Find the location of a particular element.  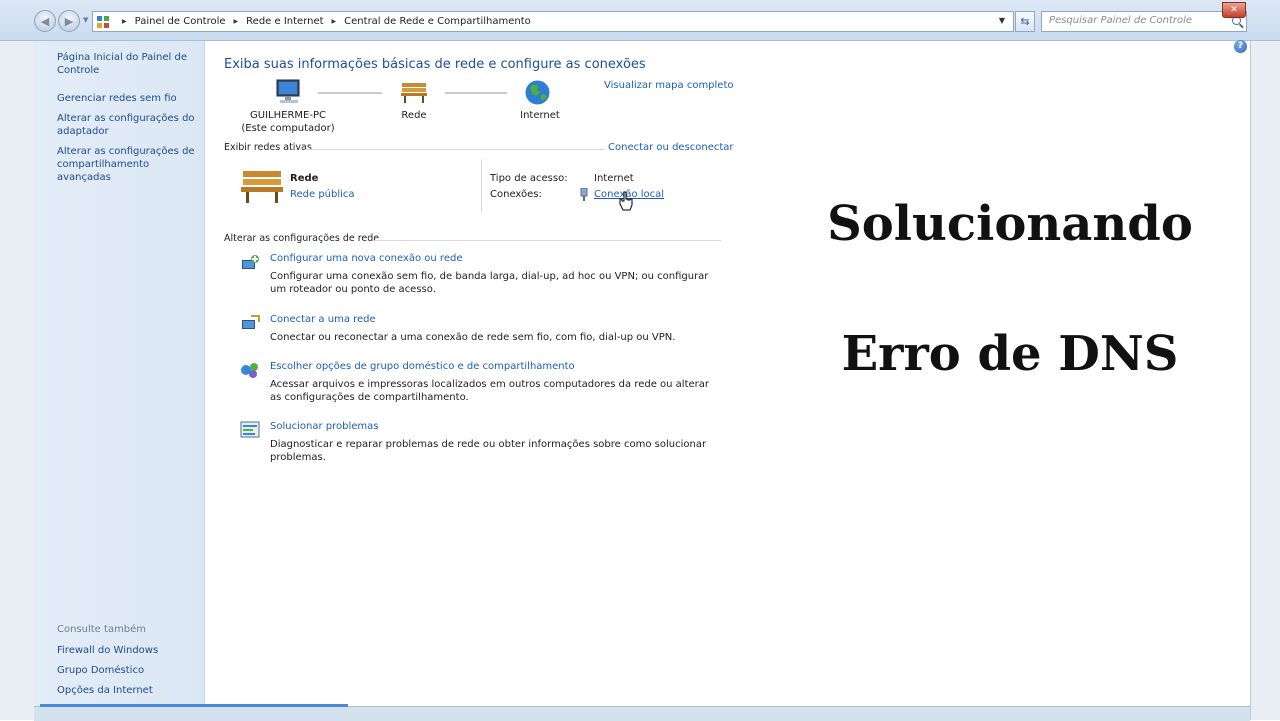

access-type-label: Tipo de acesso: is located at coordinates (529, 178).